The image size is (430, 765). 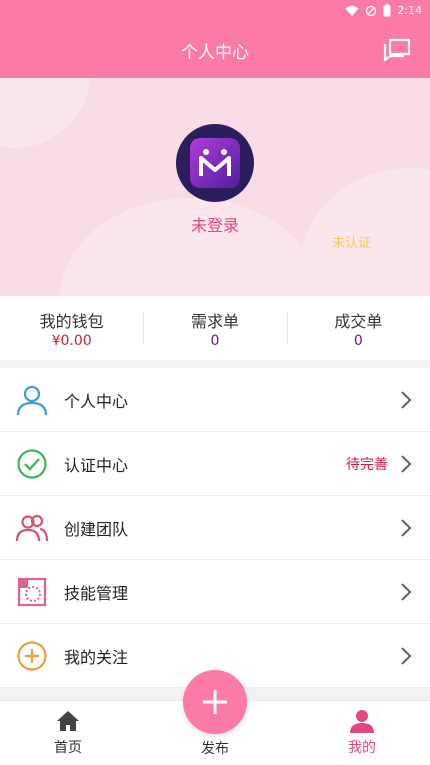 What do you see at coordinates (96, 593) in the screenshot?
I see `menu-label: 技能管理` at bounding box center [96, 593].